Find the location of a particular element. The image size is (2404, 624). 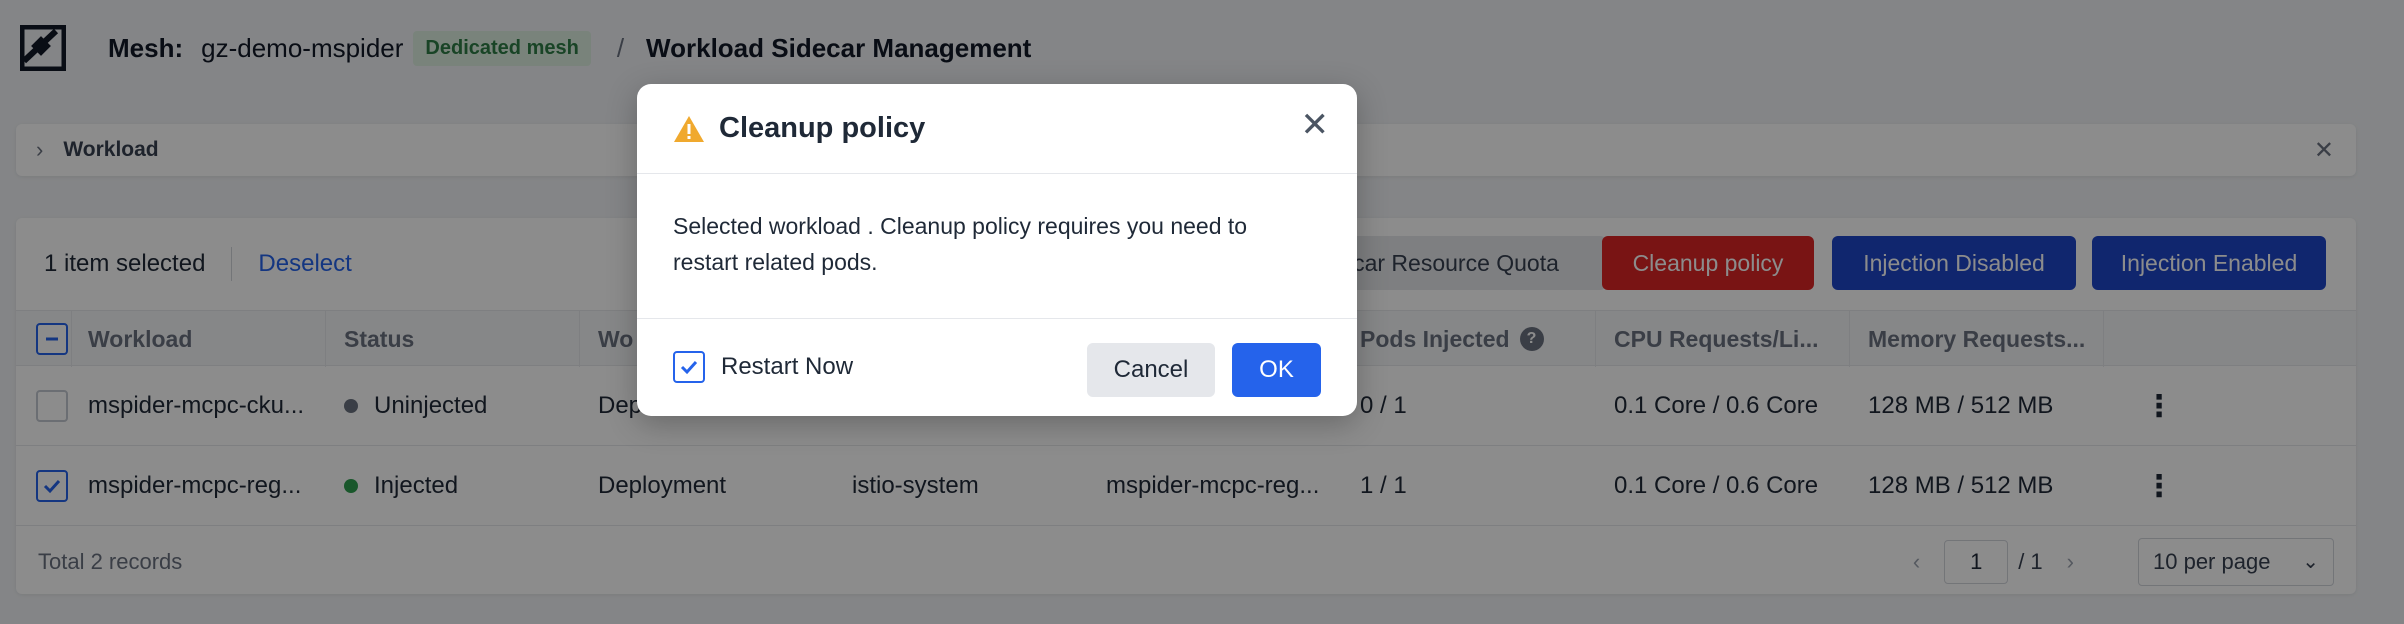

restart-now-option: Restart Now is located at coordinates (763, 367).